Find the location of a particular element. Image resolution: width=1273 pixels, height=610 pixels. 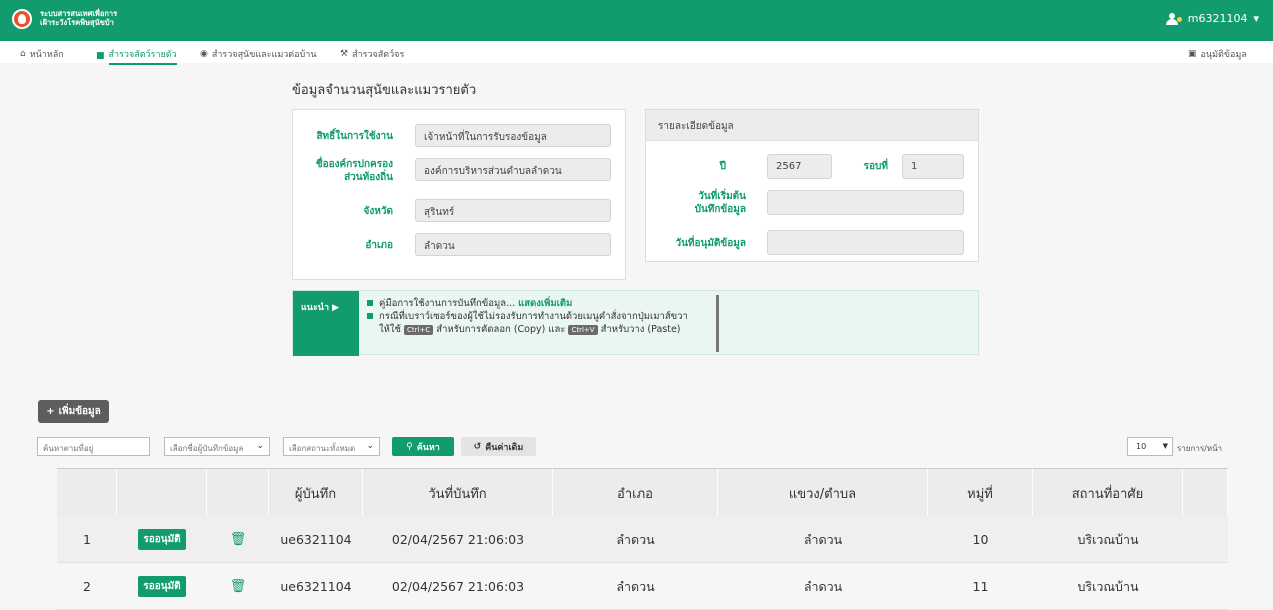

village-cell: 11 is located at coordinates (980, 586).